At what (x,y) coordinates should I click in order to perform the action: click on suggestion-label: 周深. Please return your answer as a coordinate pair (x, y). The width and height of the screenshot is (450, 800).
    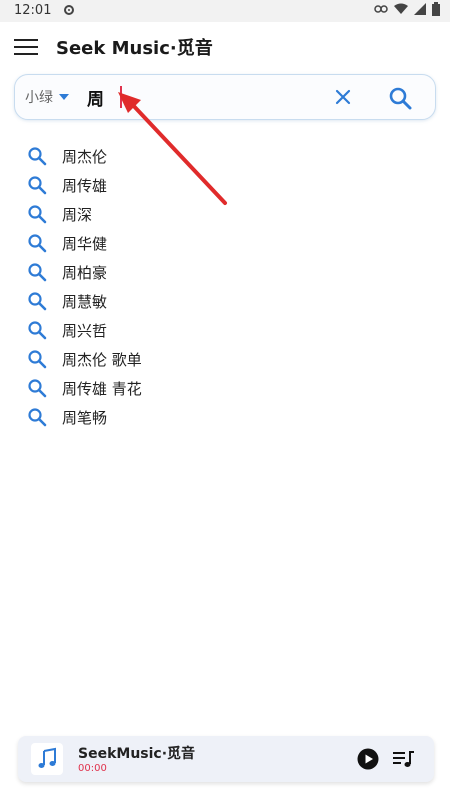
    Looking at the image, I should click on (77, 214).